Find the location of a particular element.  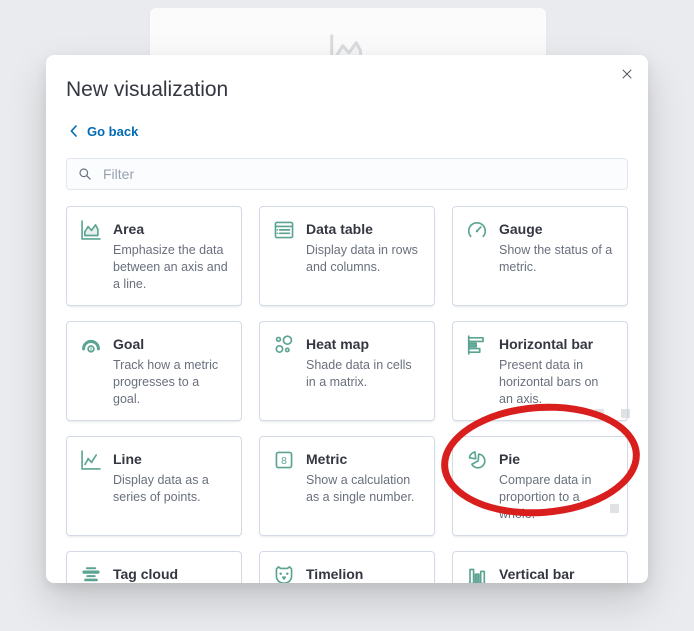

viz-card-title: Line is located at coordinates (127, 459).